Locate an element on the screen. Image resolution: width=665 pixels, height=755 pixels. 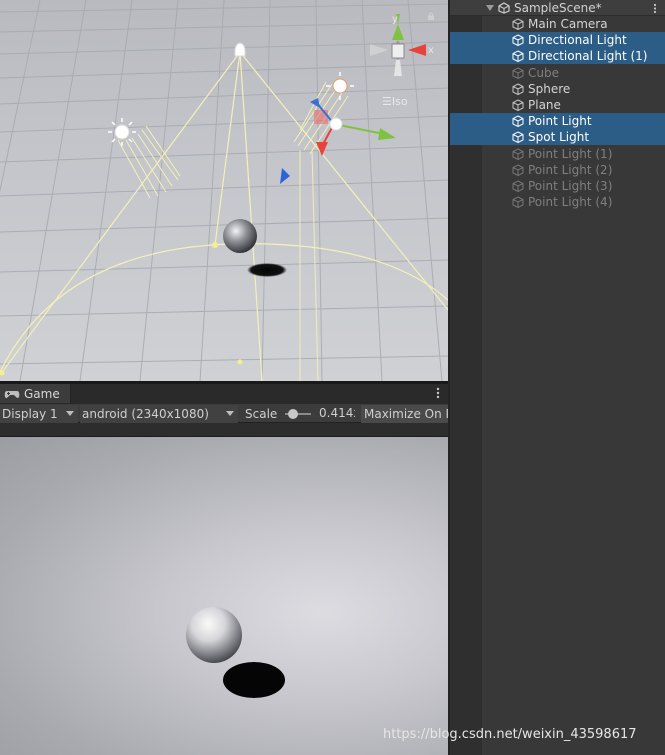
spot-light-icon is located at coordinates (240, 49).